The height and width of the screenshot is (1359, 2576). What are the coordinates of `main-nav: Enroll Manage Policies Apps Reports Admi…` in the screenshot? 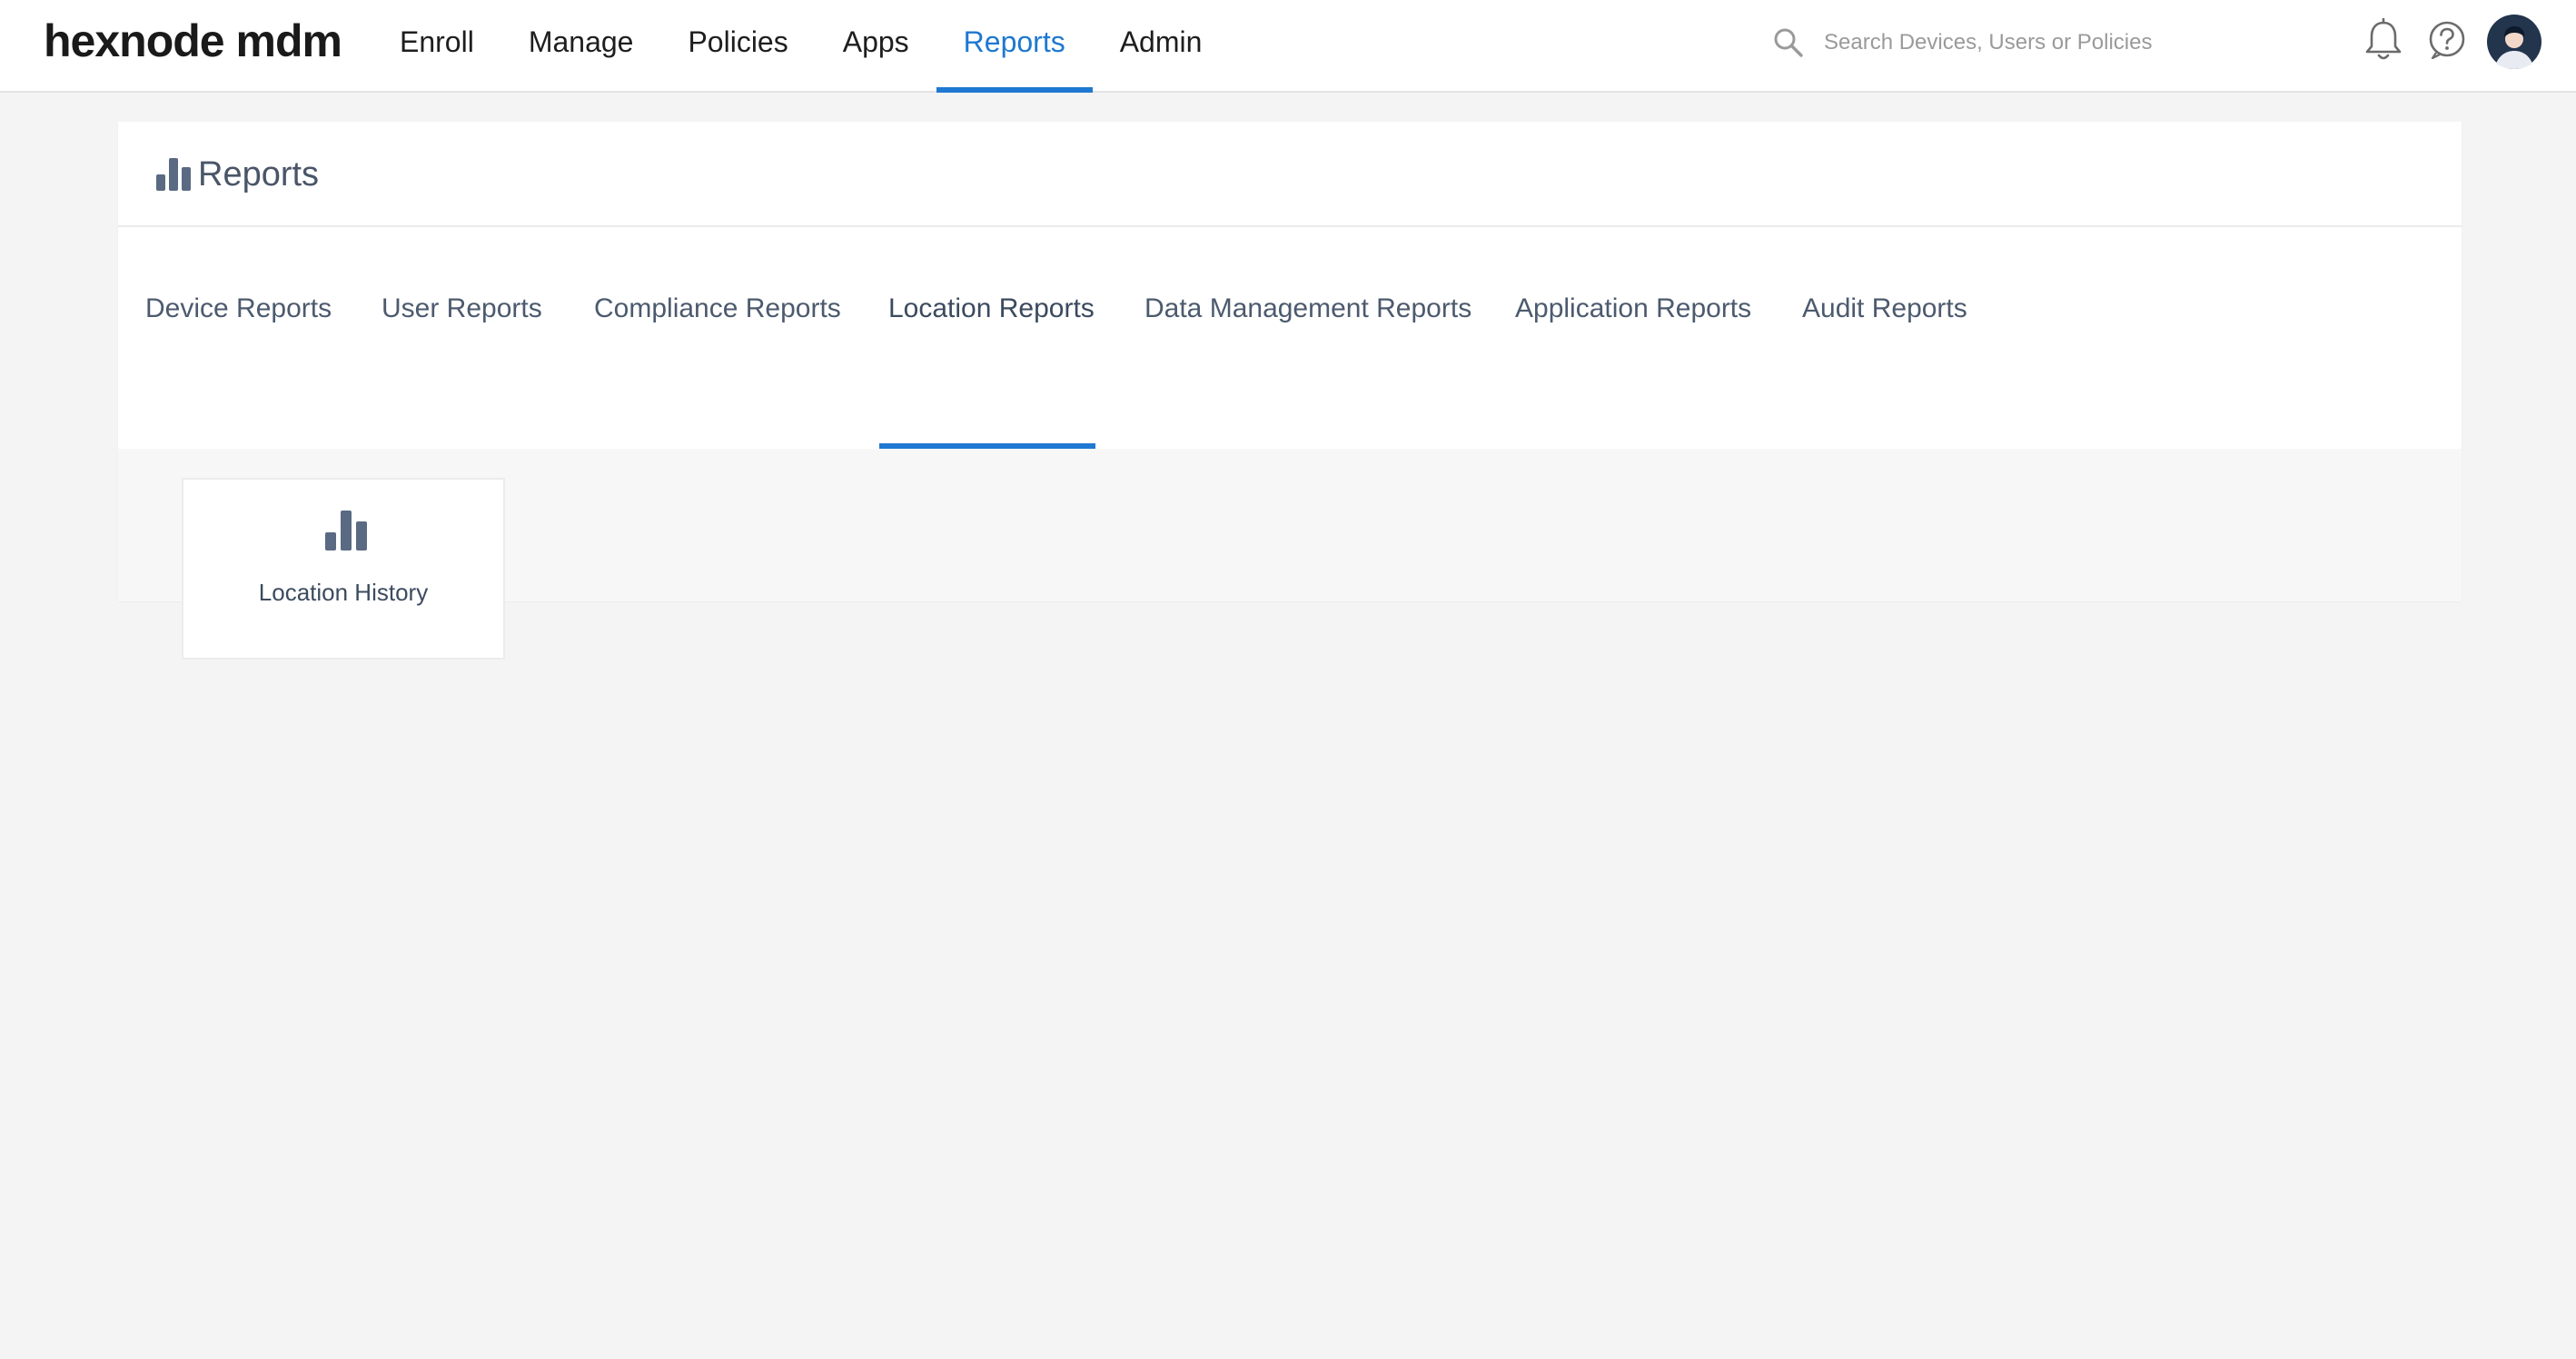 It's located at (800, 46).